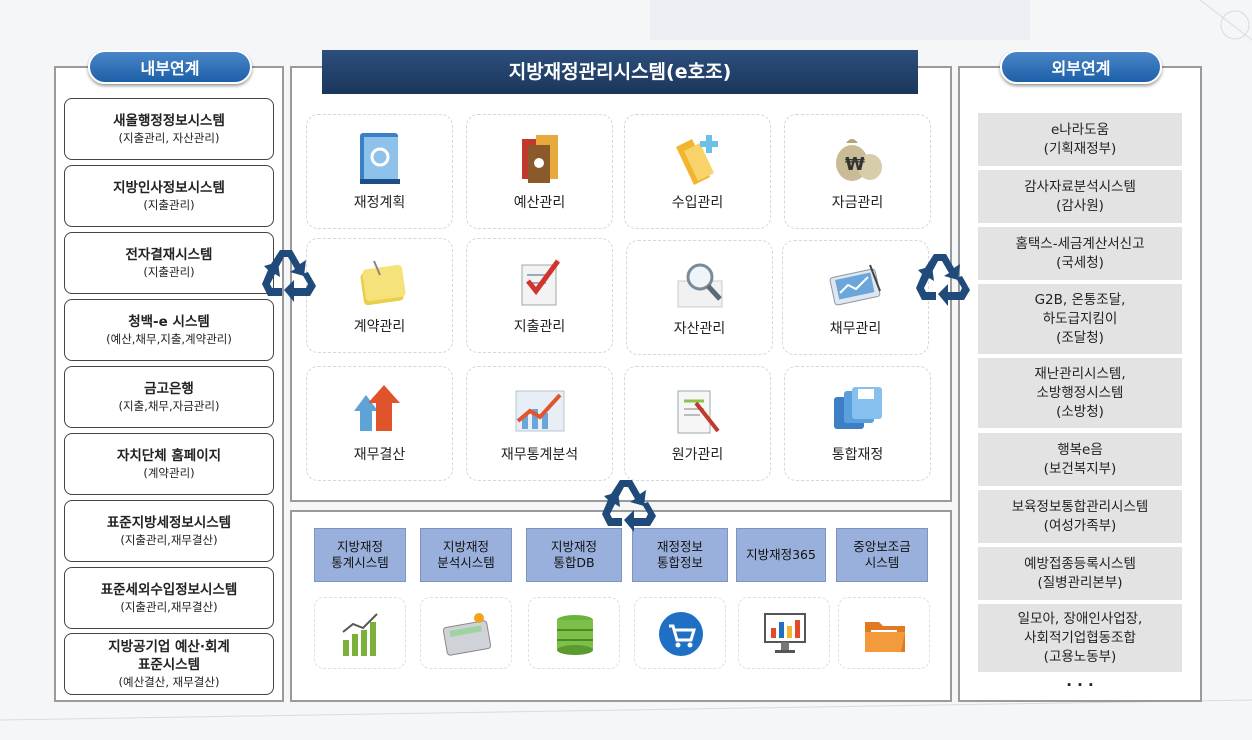 Image resolution: width=1252 pixels, height=740 pixels. I want to click on trend-chart-icon, so click(540, 411).